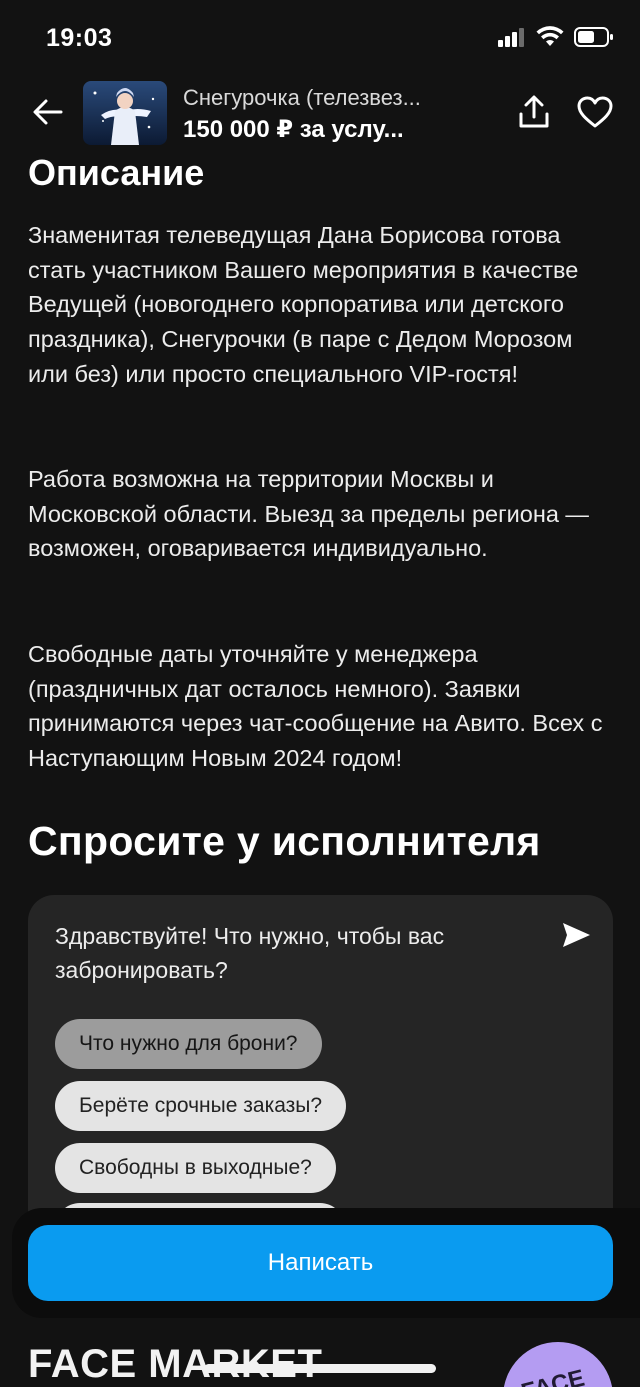  I want to click on heart-icon, so click(595, 114).